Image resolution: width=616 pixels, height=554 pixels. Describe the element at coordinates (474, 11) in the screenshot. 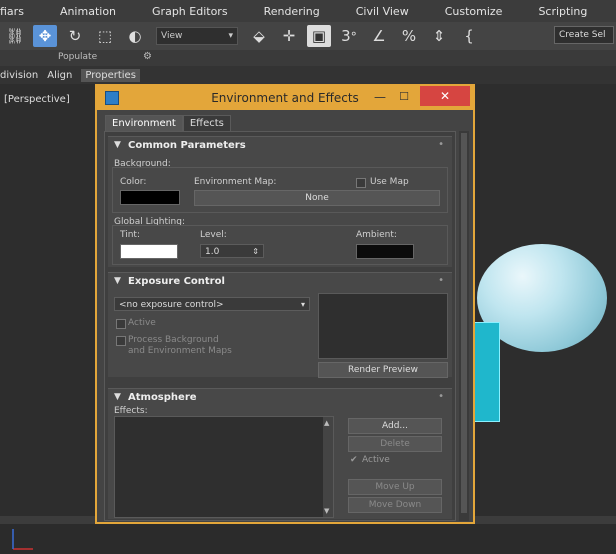

I see `menu-item-customize: Customize` at that location.